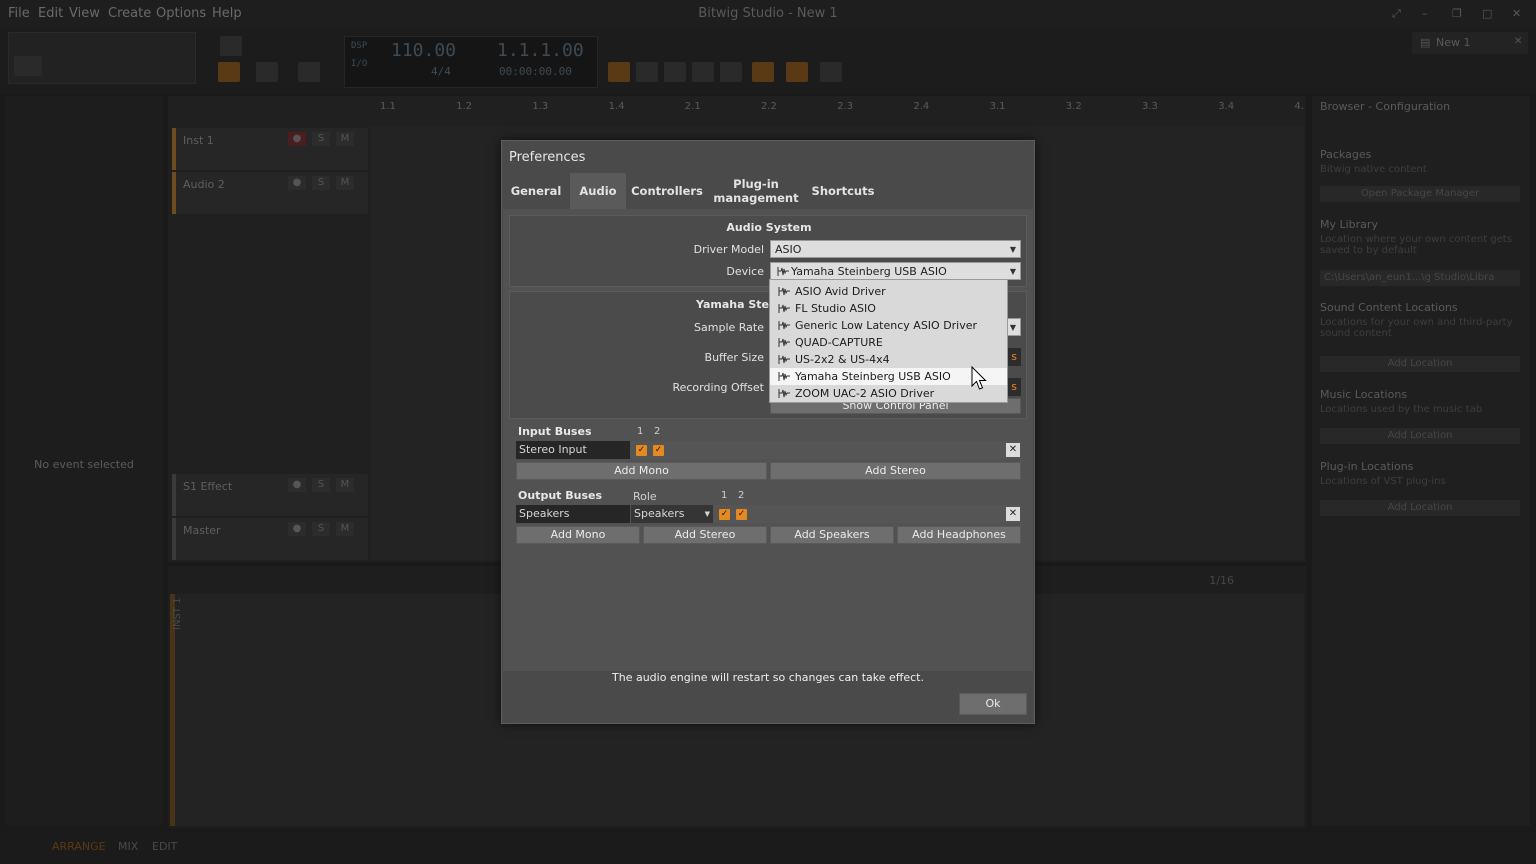  What do you see at coordinates (202, 530) in the screenshot?
I see `track-name: Master` at bounding box center [202, 530].